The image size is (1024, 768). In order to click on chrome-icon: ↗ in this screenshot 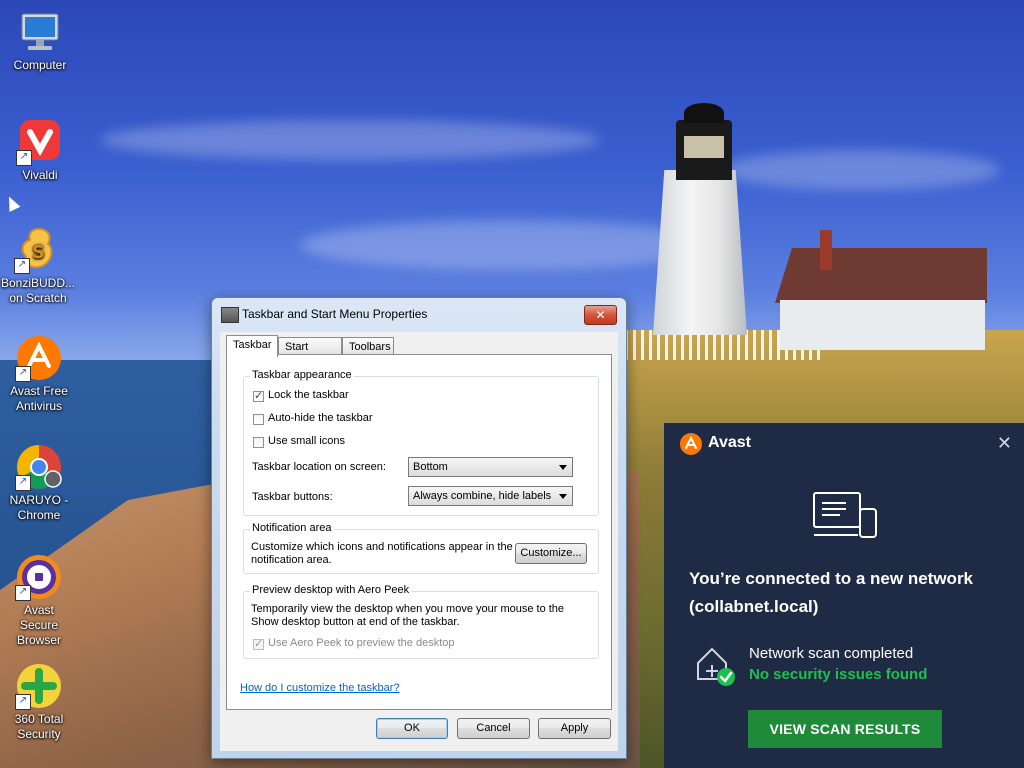, I will do `click(39, 467)`.